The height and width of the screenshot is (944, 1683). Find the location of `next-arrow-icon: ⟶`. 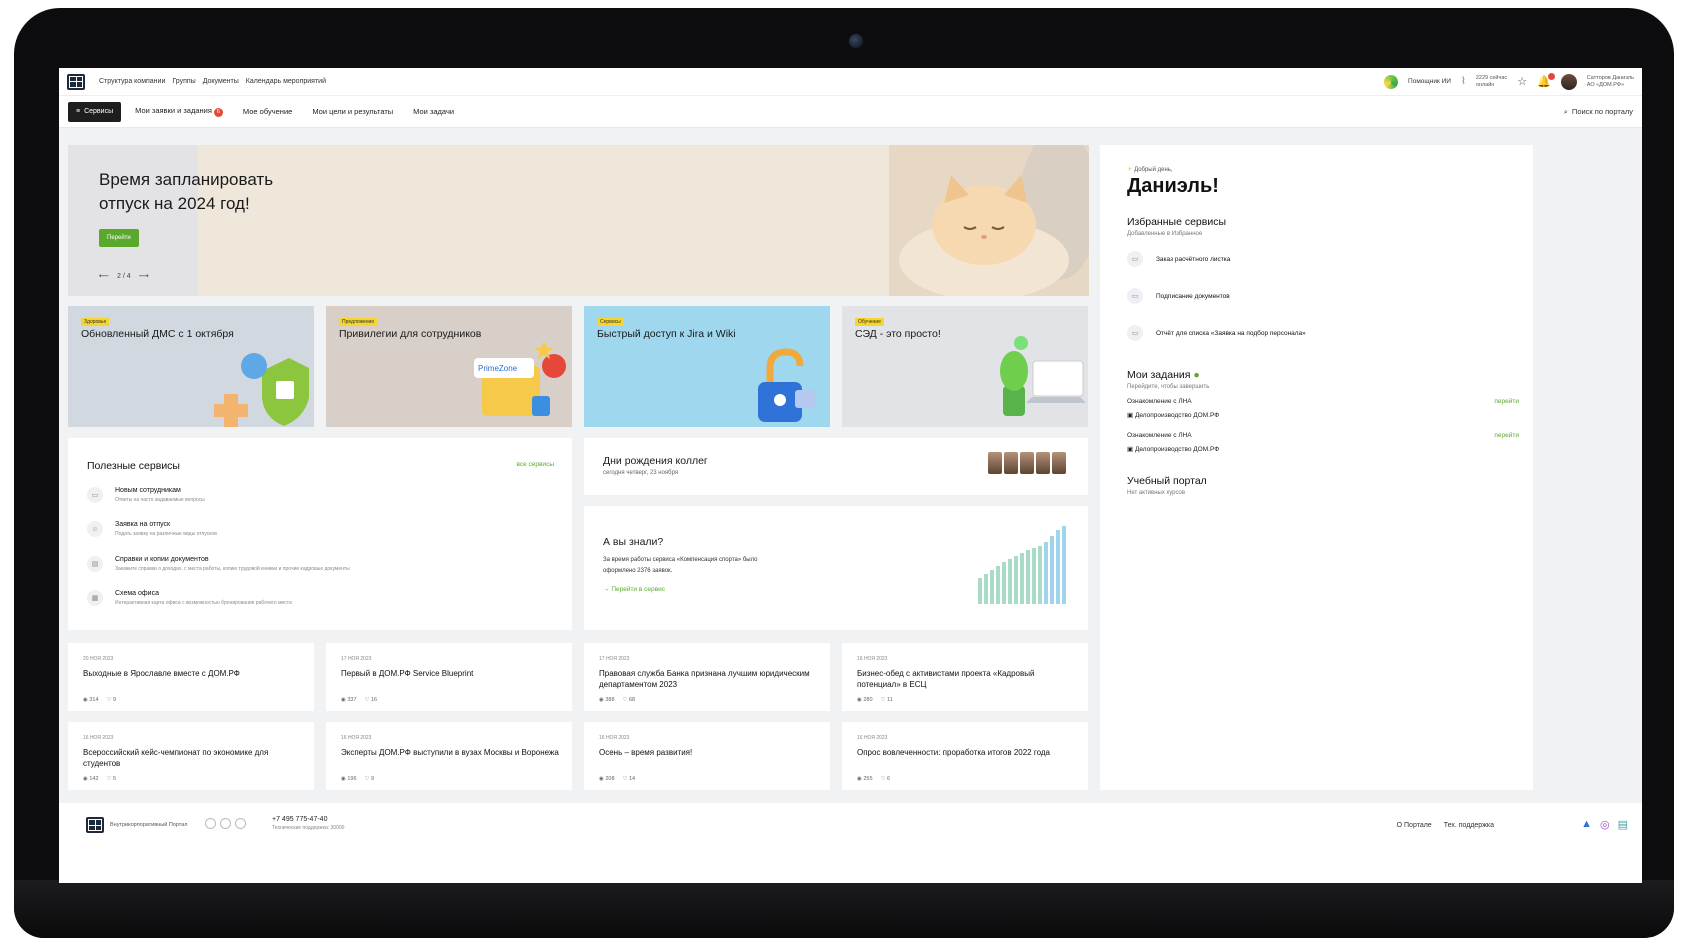

next-arrow-icon: ⟶ is located at coordinates (144, 276).